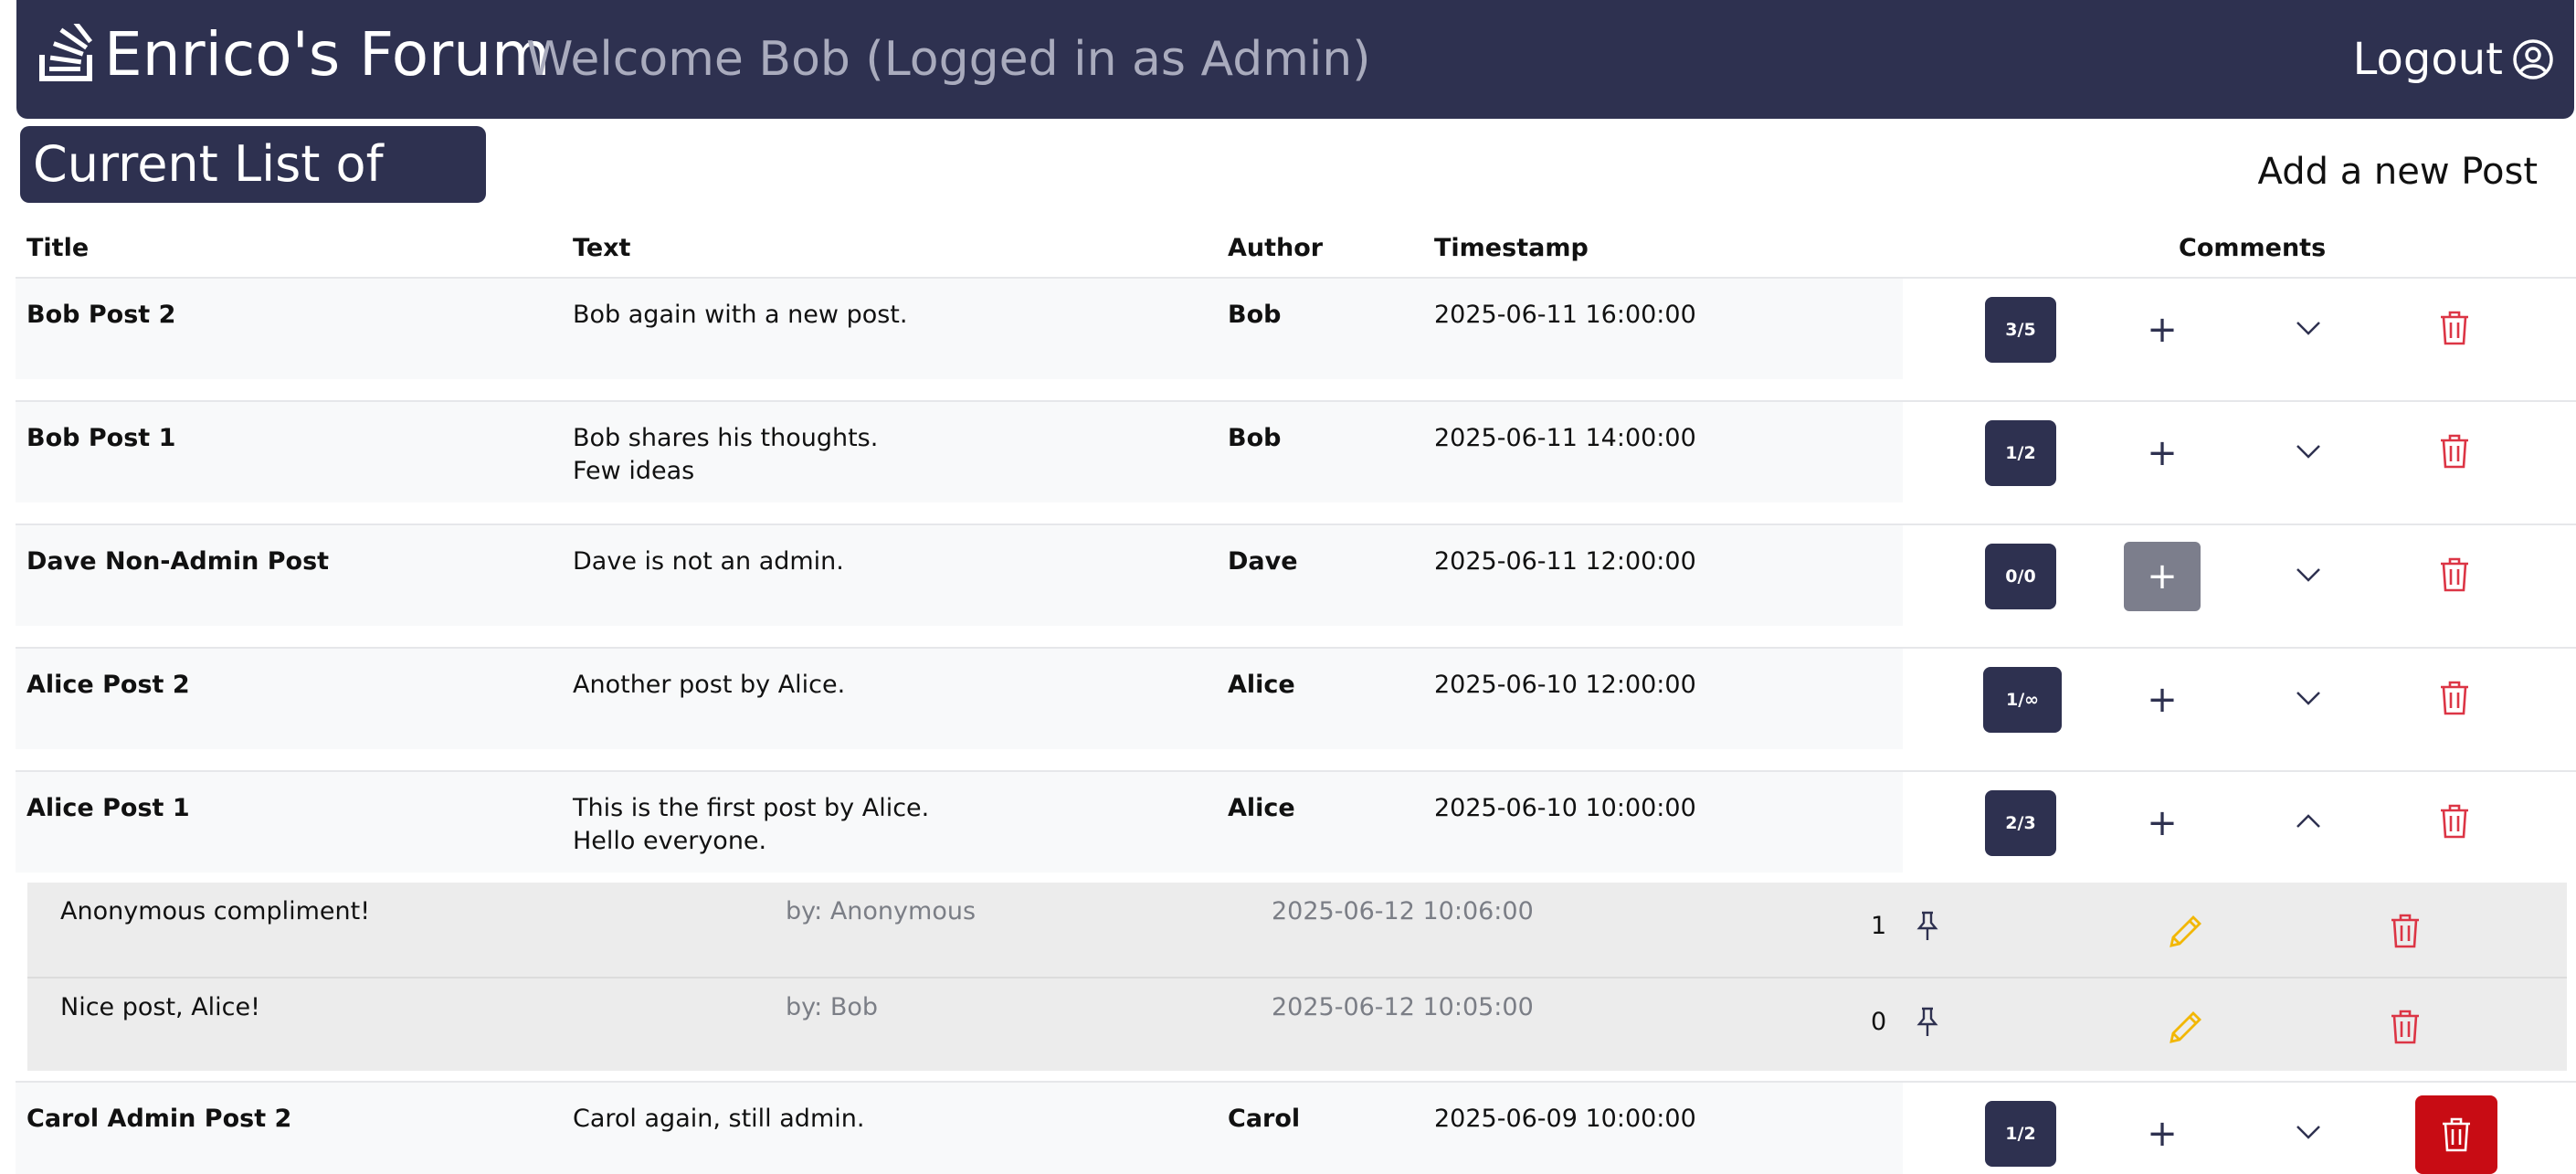  I want to click on post-title: Carol Admin Post 2, so click(159, 1119).